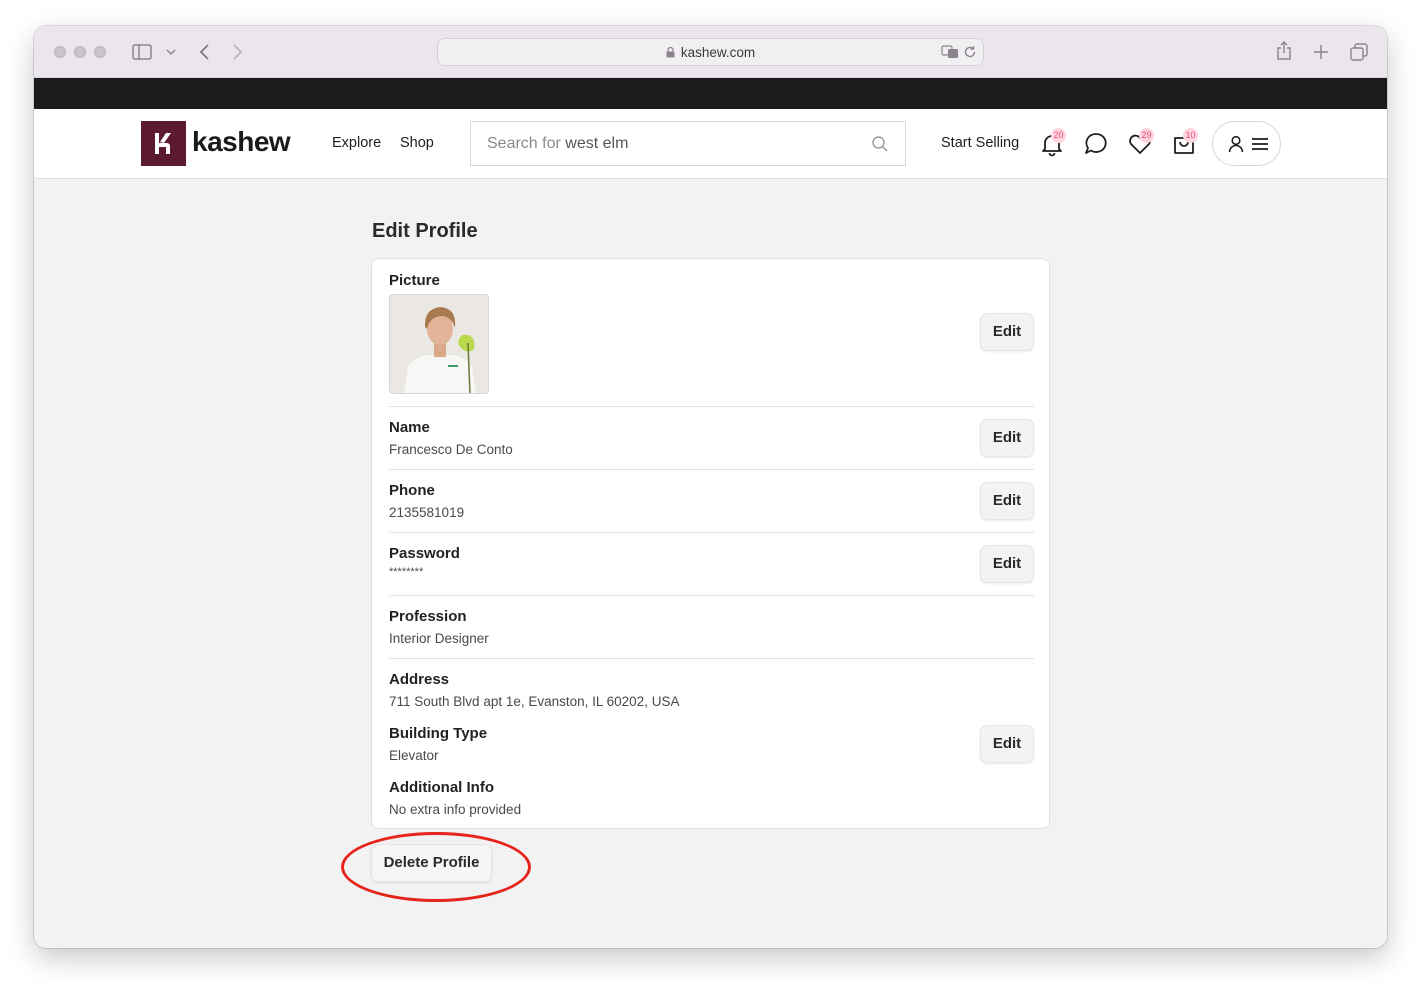  Describe the element at coordinates (1321, 52) in the screenshot. I see `new-tab-icon` at that location.